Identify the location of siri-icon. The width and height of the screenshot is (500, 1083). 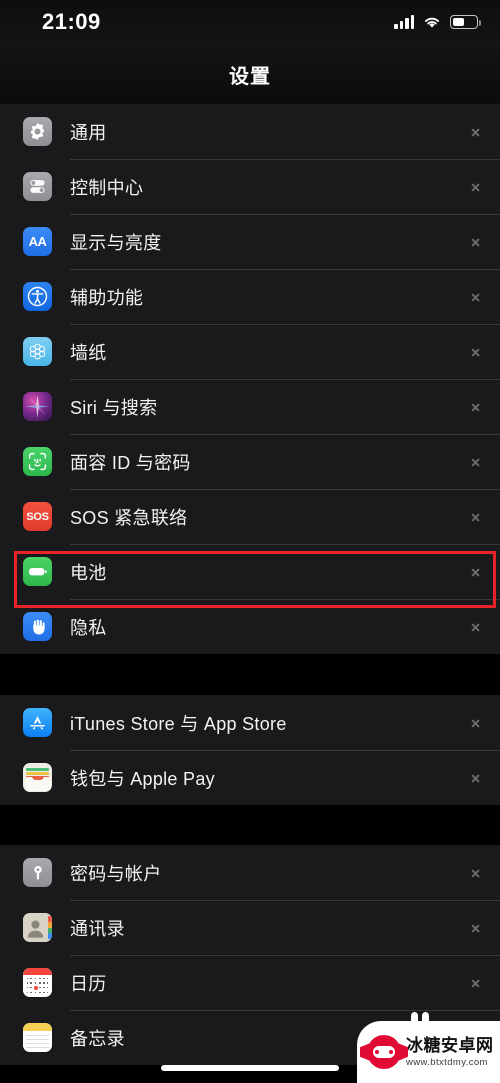
(37, 406).